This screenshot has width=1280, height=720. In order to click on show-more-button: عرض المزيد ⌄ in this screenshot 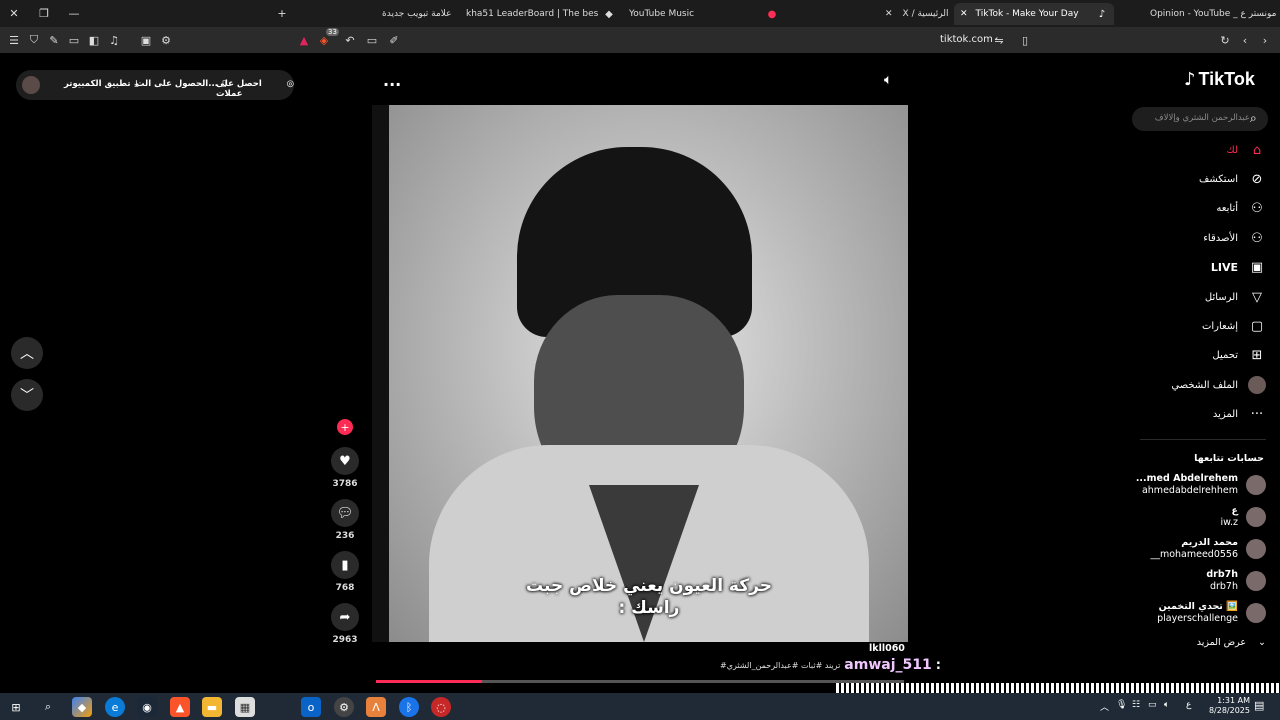, I will do `click(1231, 642)`.